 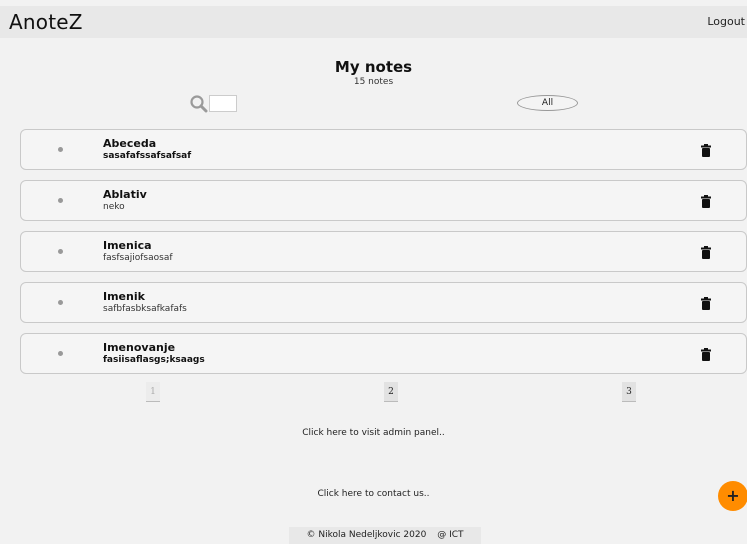 What do you see at coordinates (383, 200) in the screenshot?
I see `note-item: Ablativ neko` at bounding box center [383, 200].